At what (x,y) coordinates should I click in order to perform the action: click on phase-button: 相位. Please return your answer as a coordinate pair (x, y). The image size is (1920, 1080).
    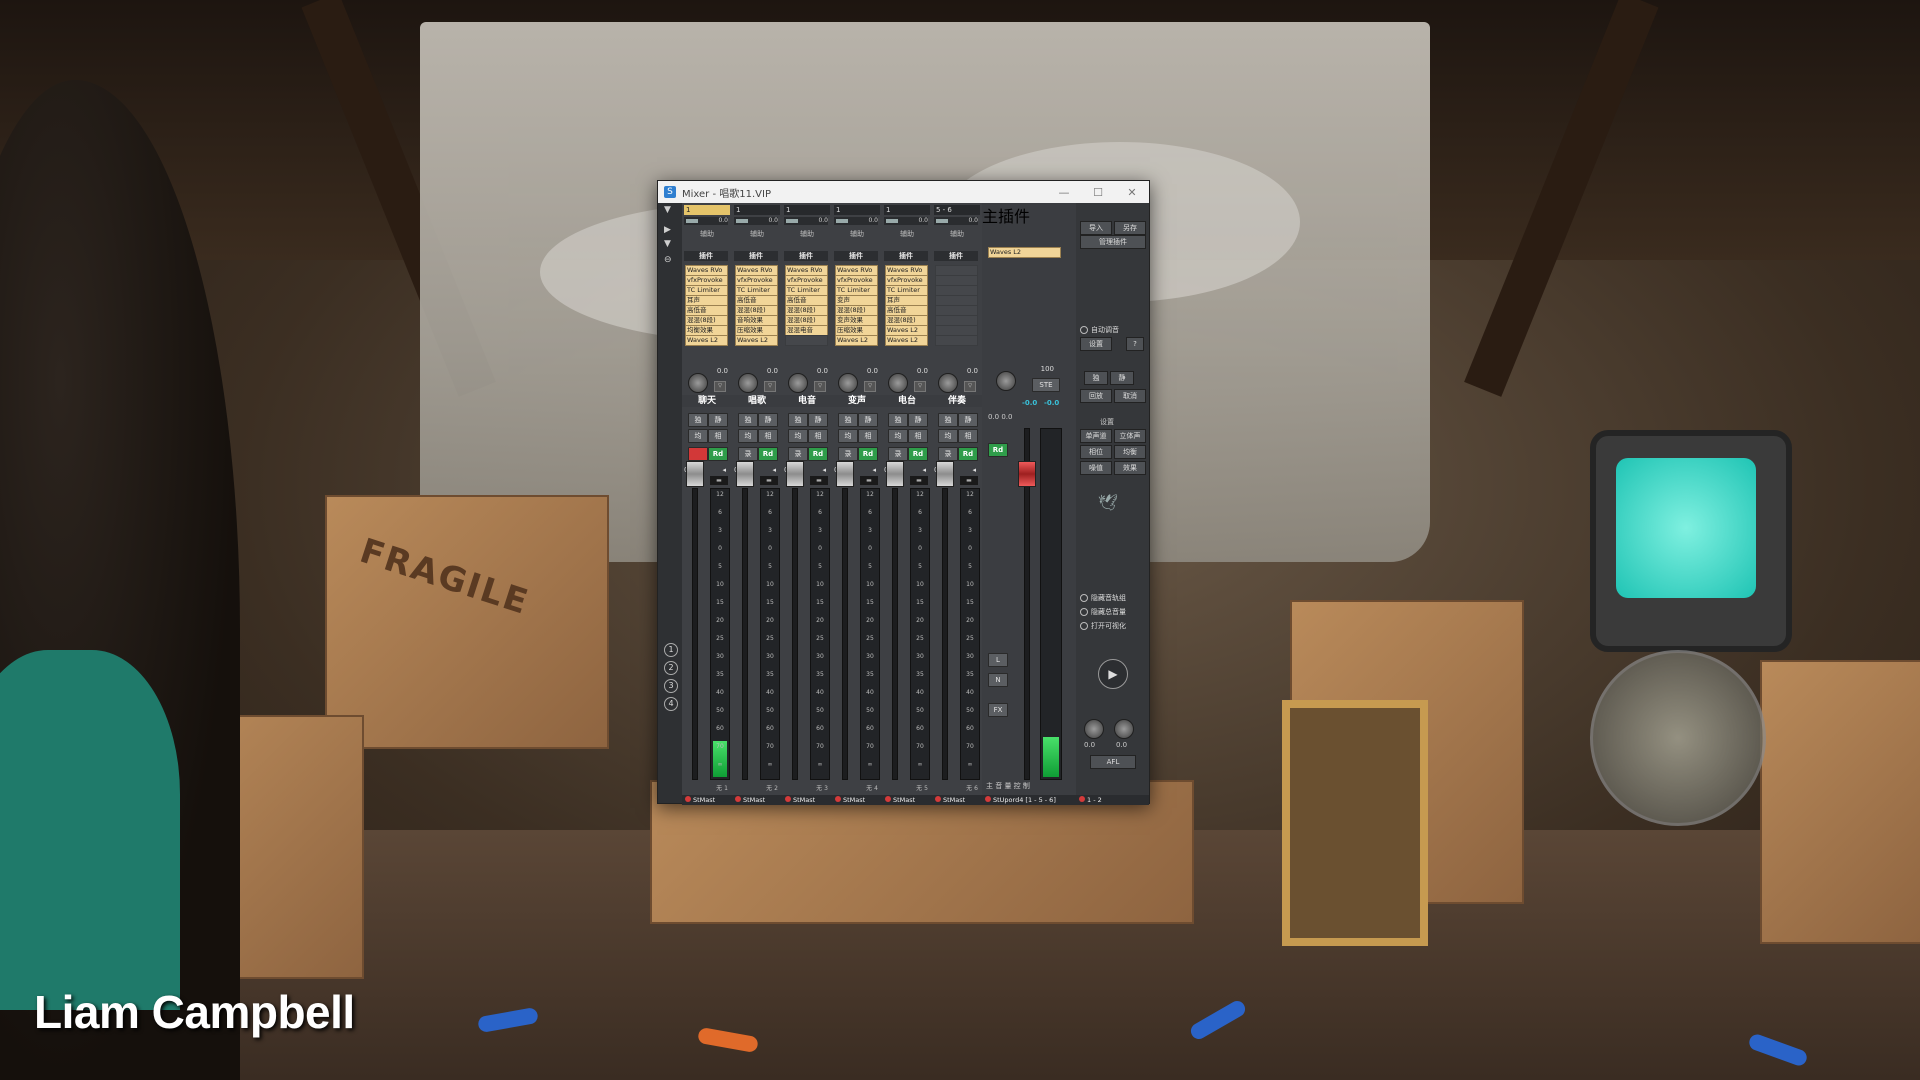
    Looking at the image, I should click on (1096, 452).